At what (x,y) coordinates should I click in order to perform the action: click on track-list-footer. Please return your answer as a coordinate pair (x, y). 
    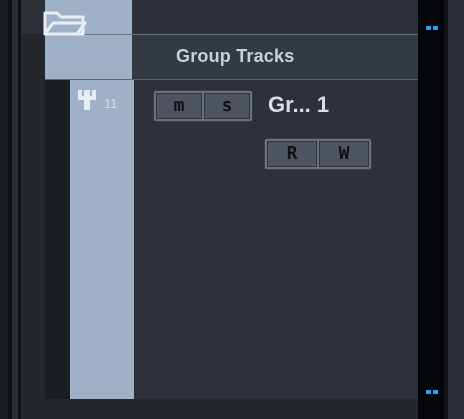
    Looking at the image, I should click on (231, 409).